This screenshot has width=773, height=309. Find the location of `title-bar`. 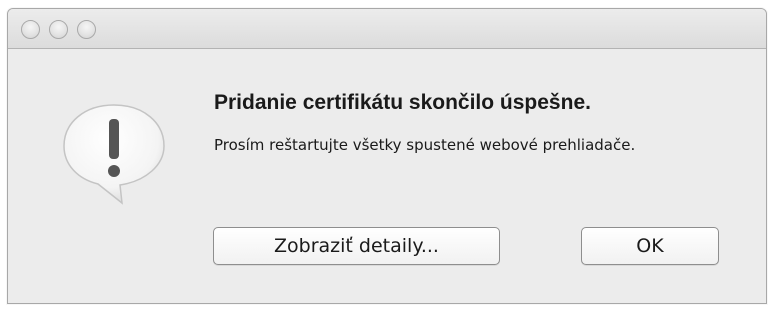

title-bar is located at coordinates (387, 29).